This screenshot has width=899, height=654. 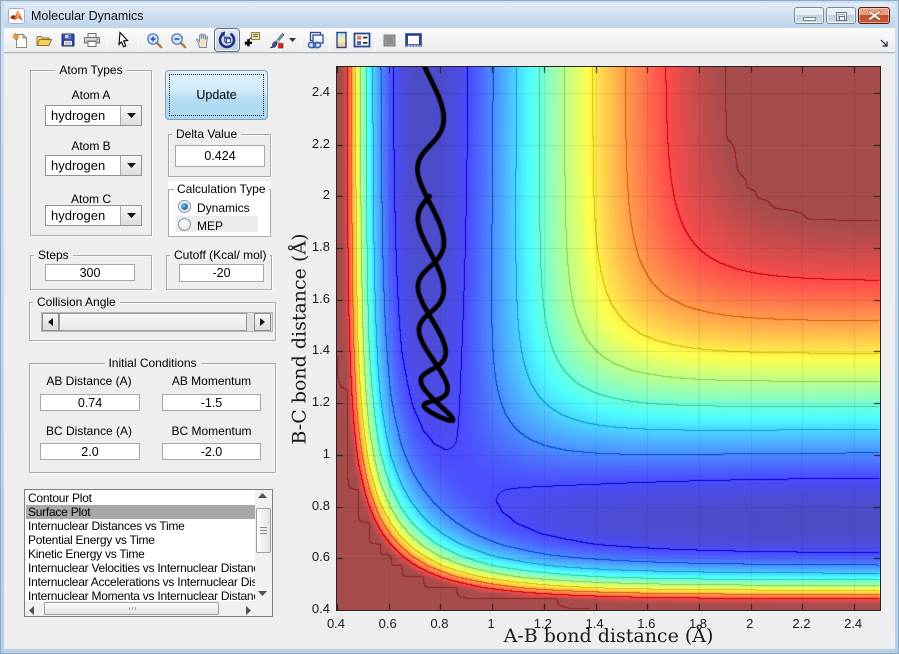 I want to click on listbox-item: Internuclear Distances vs Time, so click(x=140, y=526).